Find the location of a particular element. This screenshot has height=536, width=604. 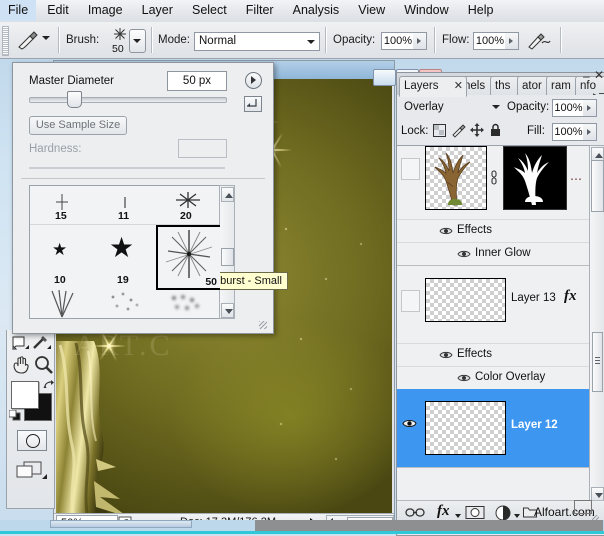

table-row: ⋯ is located at coordinates (500, 180).